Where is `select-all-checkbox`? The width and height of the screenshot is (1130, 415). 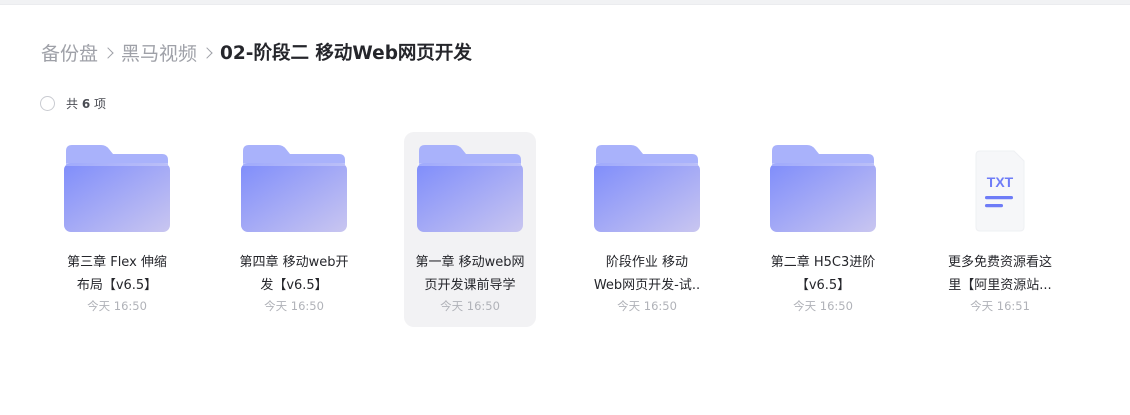
select-all-checkbox is located at coordinates (47, 103).